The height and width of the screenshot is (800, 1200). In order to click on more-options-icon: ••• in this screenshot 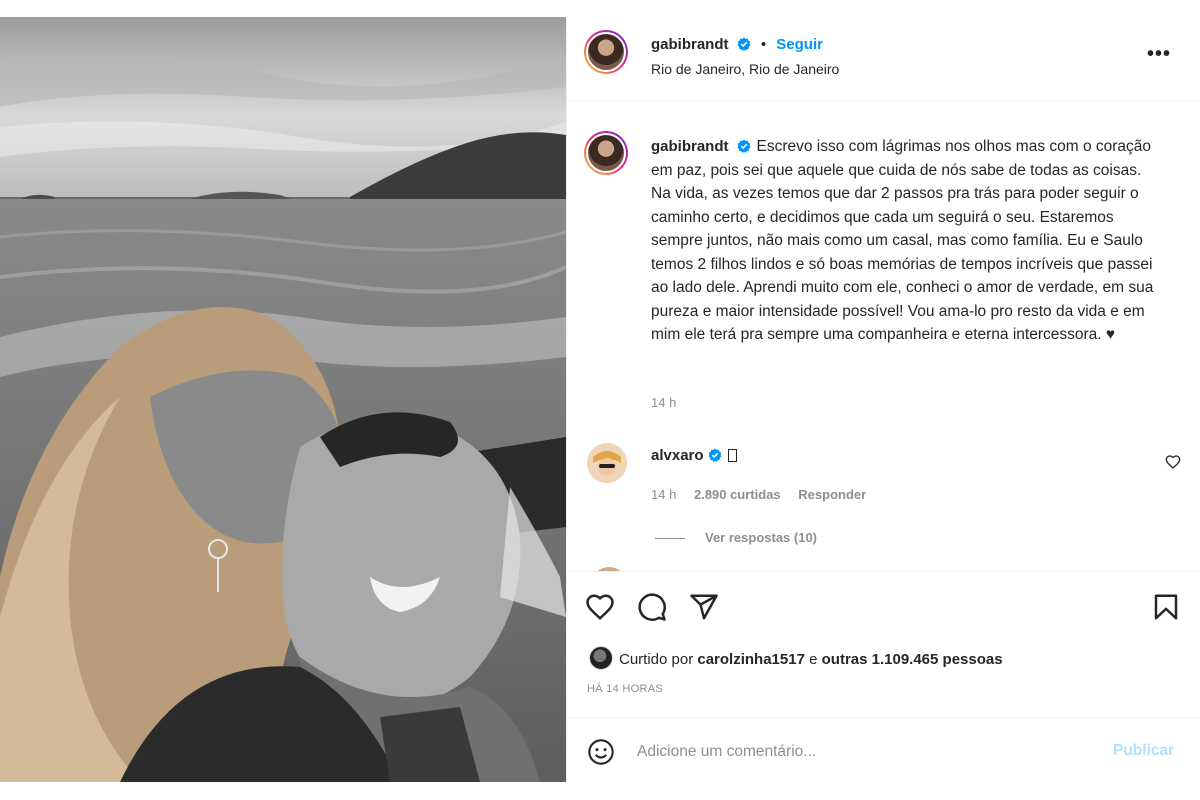, I will do `click(1159, 54)`.